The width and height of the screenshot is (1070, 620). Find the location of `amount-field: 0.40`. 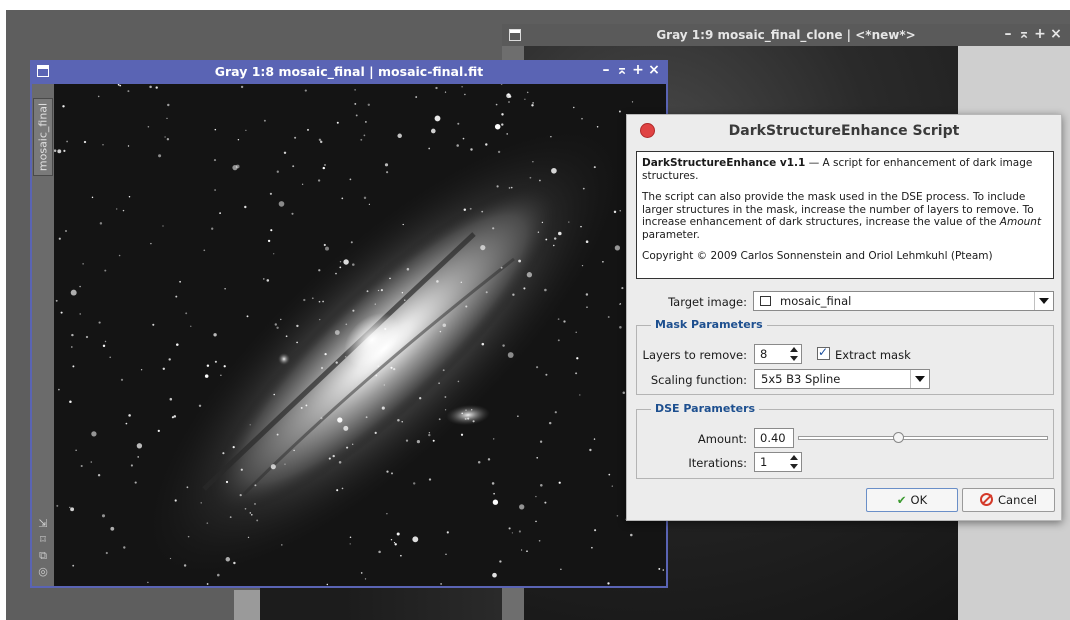

amount-field: 0.40 is located at coordinates (774, 438).